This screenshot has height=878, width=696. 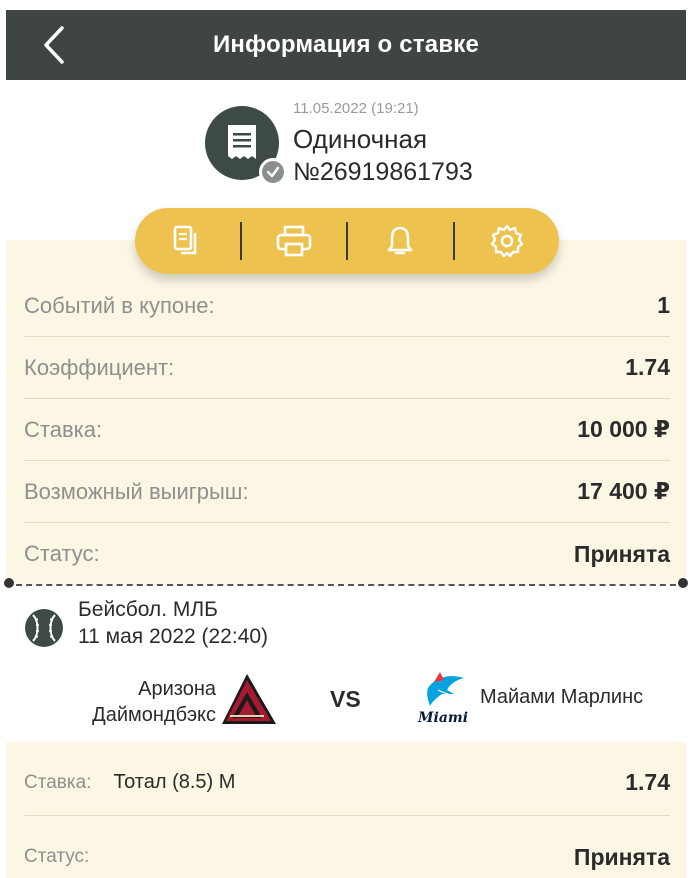 What do you see at coordinates (683, 583) in the screenshot?
I see `tear-dot-right` at bounding box center [683, 583].